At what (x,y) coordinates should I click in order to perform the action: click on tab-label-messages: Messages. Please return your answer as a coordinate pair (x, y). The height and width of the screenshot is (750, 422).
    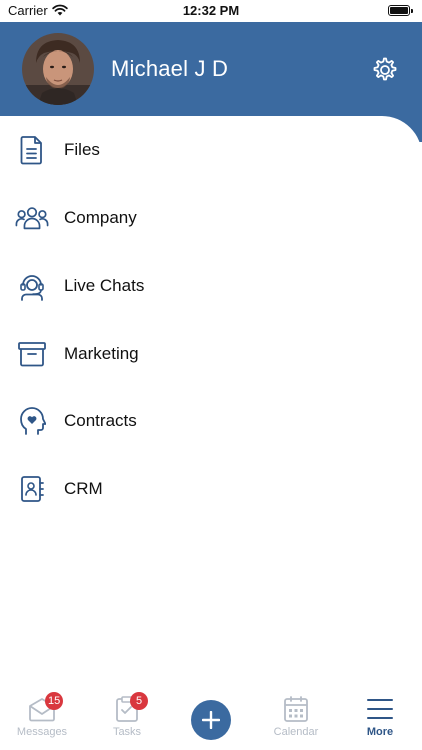
    Looking at the image, I should click on (42, 732).